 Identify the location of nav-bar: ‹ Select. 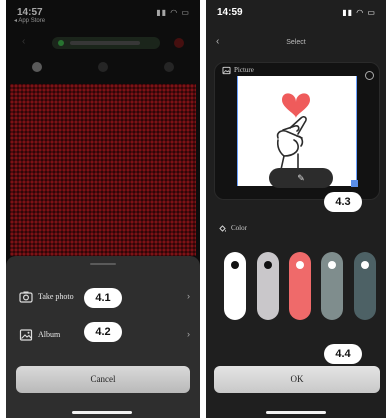
(296, 43).